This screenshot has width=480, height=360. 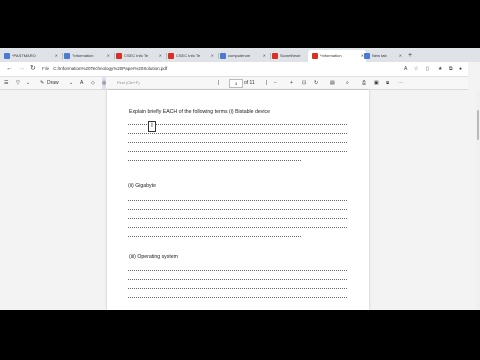 What do you see at coordinates (46, 68) in the screenshot?
I see `file-indicator: File` at bounding box center [46, 68].